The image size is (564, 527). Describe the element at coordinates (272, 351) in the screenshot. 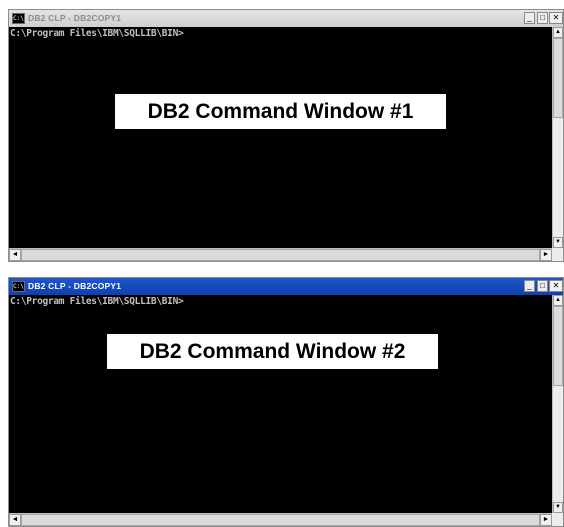

I see `window-label: DB2 Command Window #2` at that location.